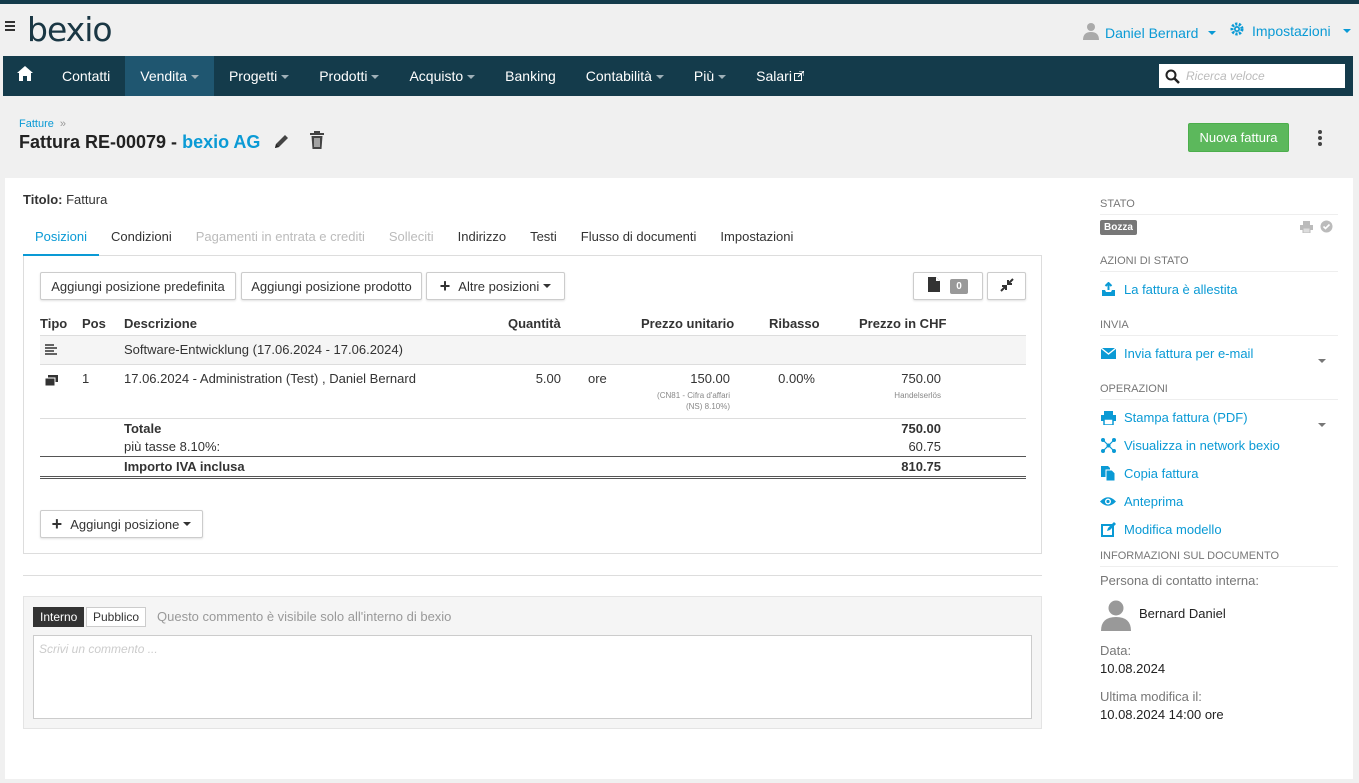 The width and height of the screenshot is (1359, 783). Describe the element at coordinates (756, 240) in the screenshot. I see `tab-impostazioni: Impostazioni` at that location.